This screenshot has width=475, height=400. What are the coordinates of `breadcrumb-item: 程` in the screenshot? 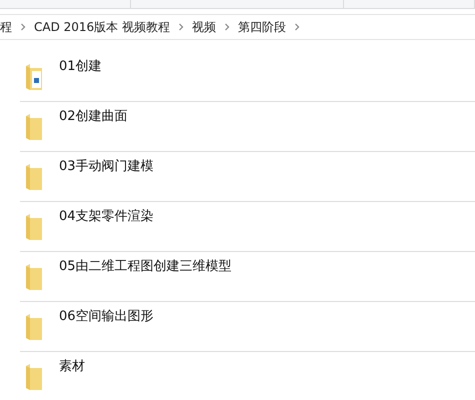 It's located at (6, 27).